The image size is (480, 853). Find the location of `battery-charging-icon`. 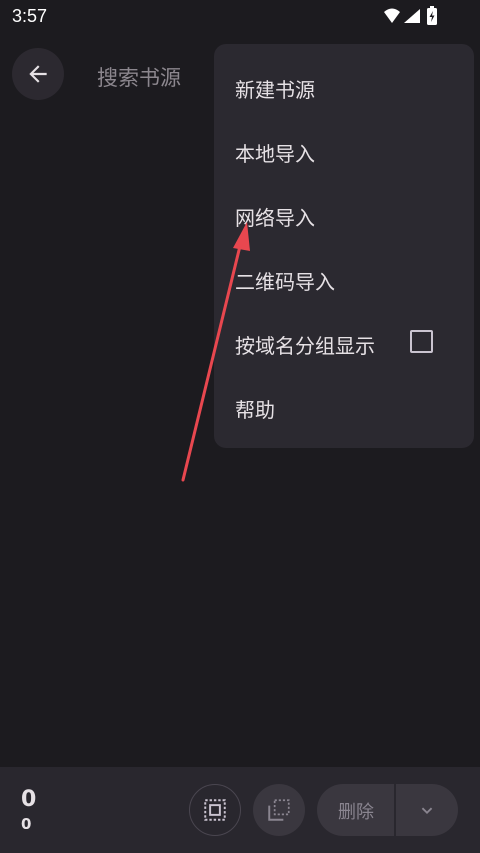

battery-charging-icon is located at coordinates (432, 15).